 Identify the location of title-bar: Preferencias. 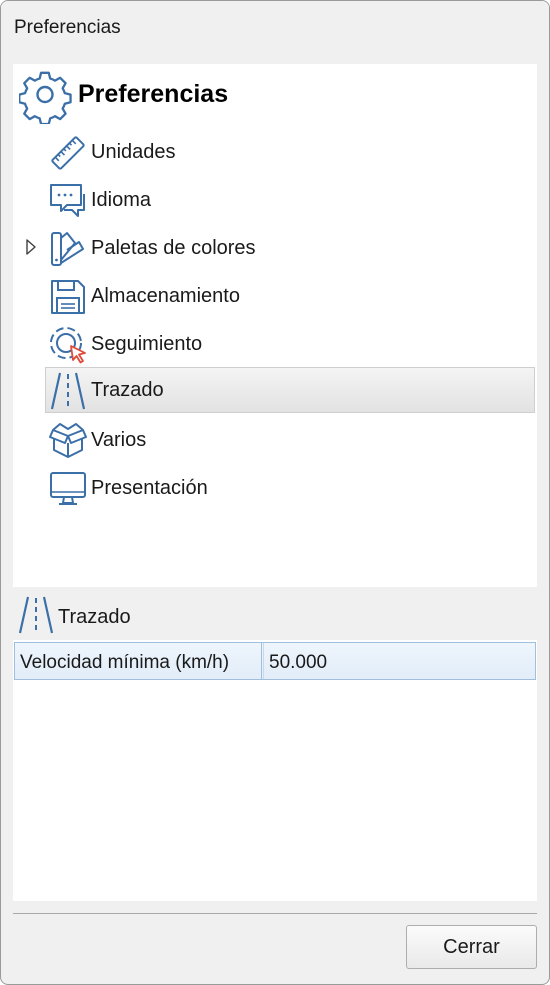
(275, 27).